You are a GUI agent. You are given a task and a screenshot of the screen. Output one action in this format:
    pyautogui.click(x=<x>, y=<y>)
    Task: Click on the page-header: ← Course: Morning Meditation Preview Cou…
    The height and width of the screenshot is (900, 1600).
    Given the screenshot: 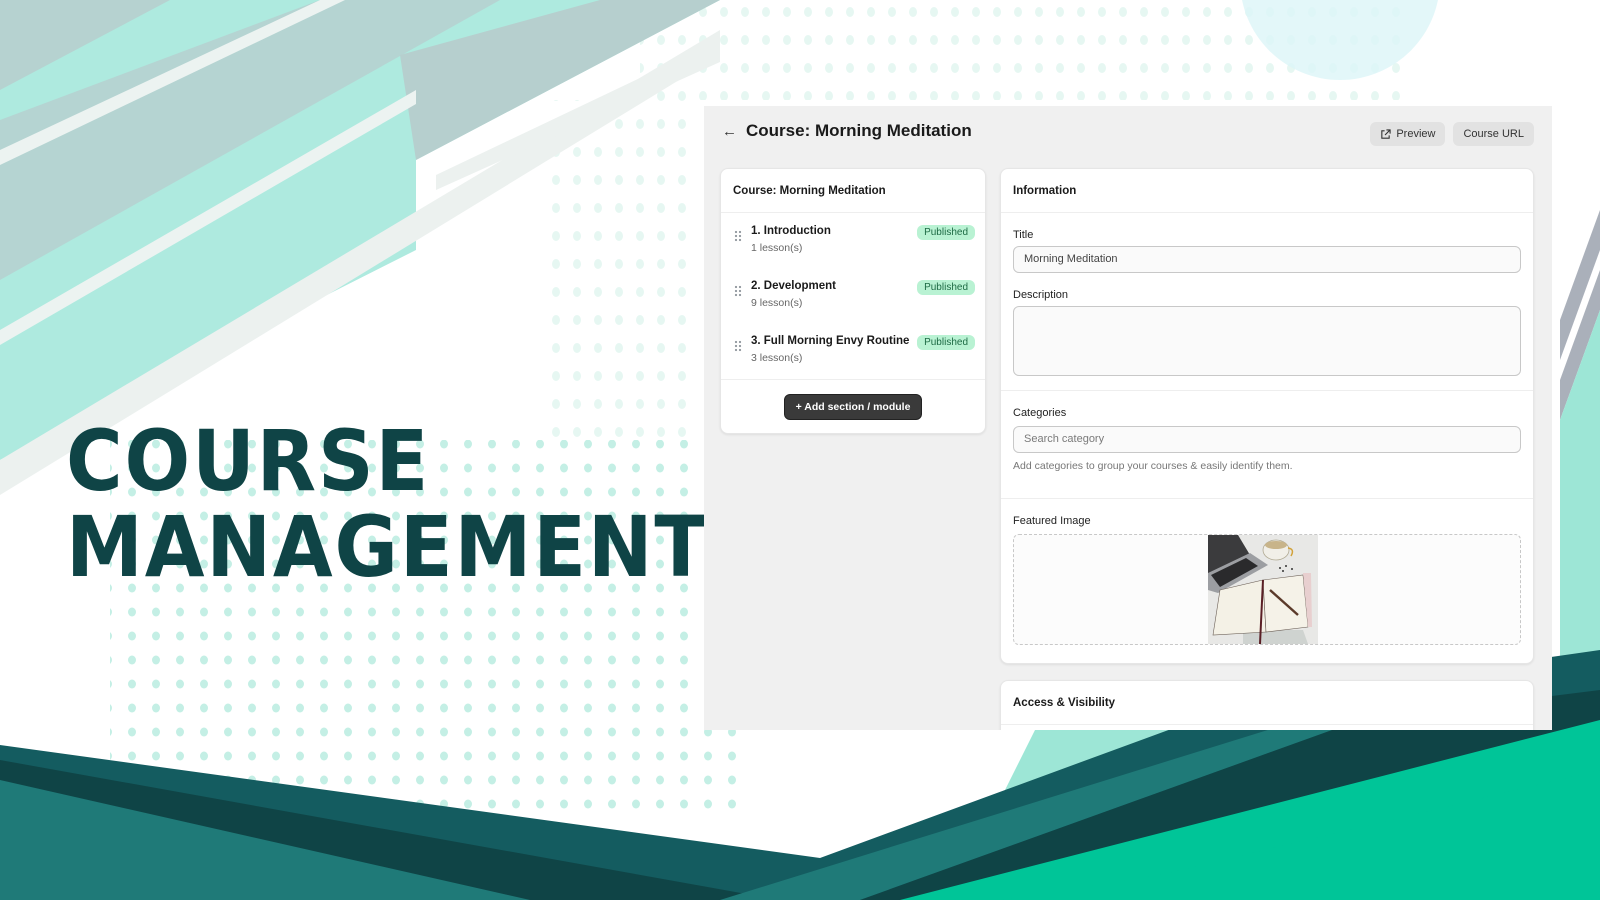 What is the action you would take?
    pyautogui.click(x=1128, y=134)
    